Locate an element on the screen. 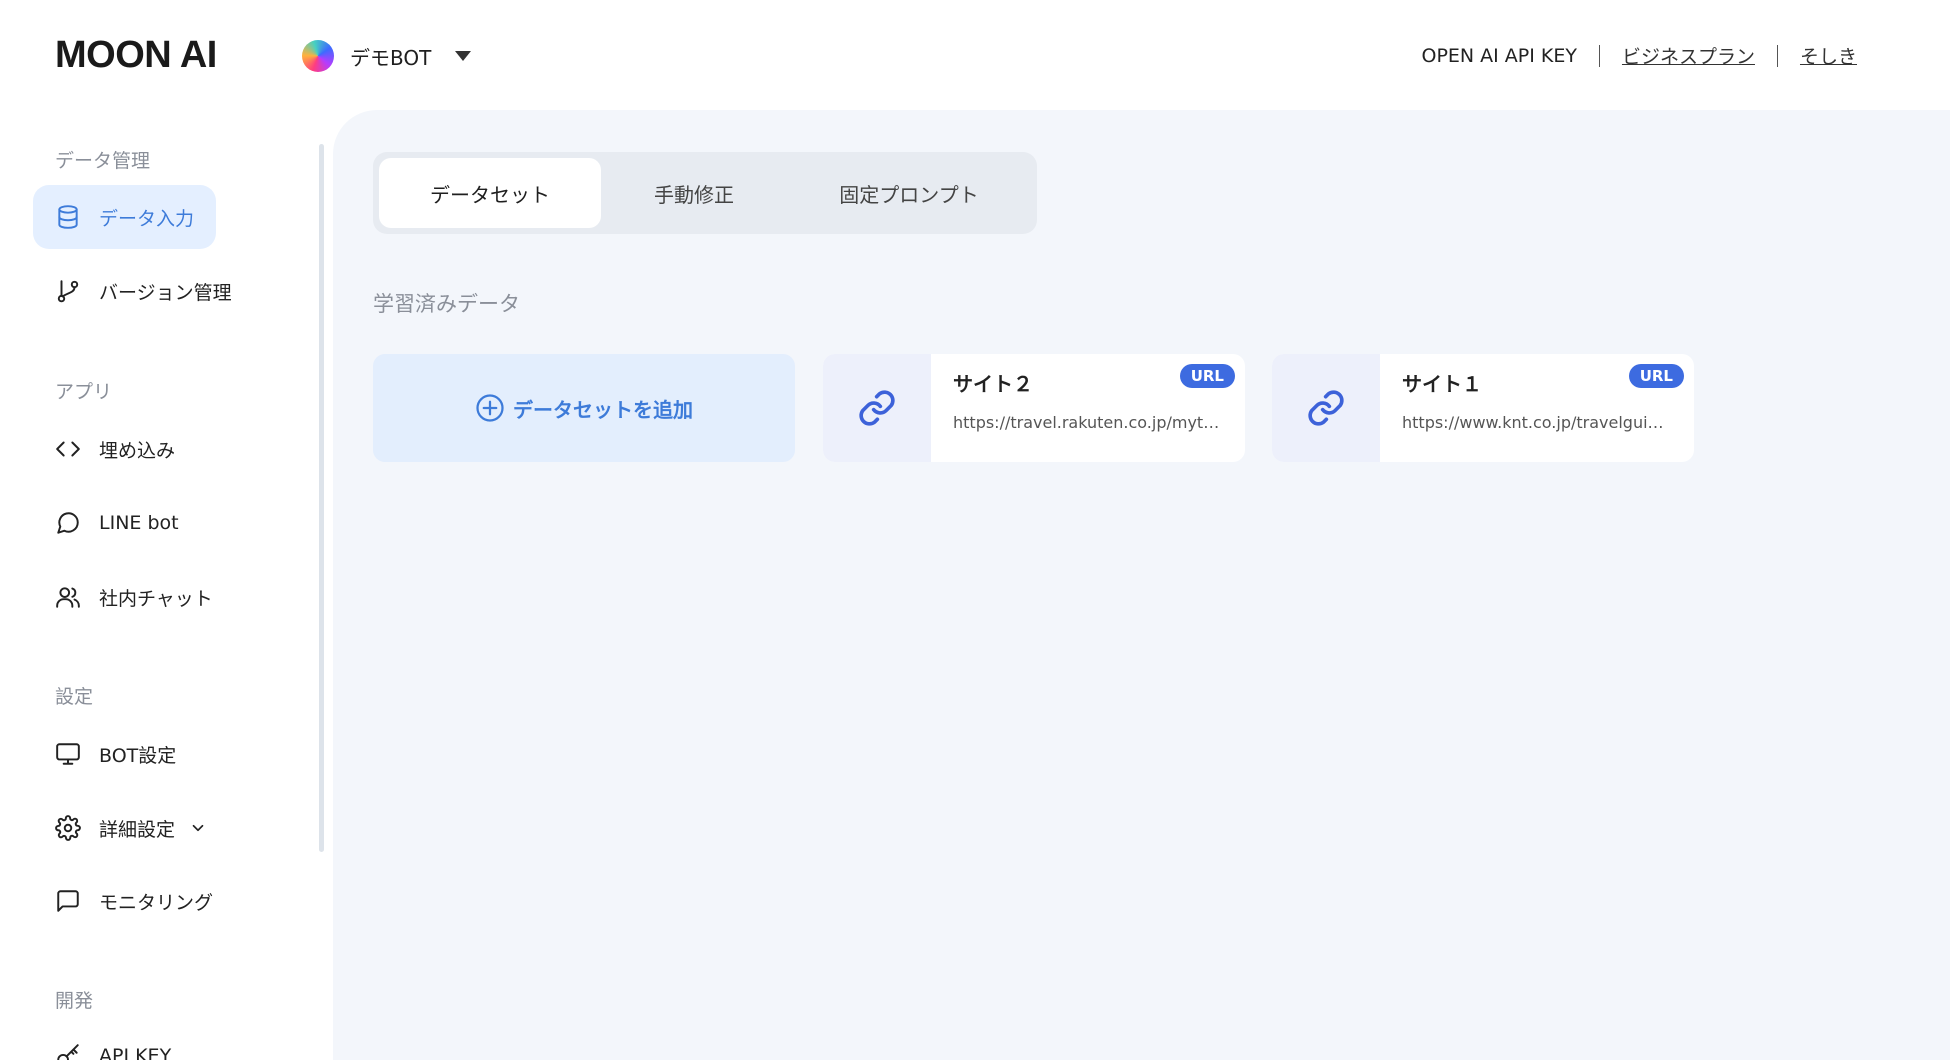 The height and width of the screenshot is (1060, 1950). users-icon is located at coordinates (68, 597).